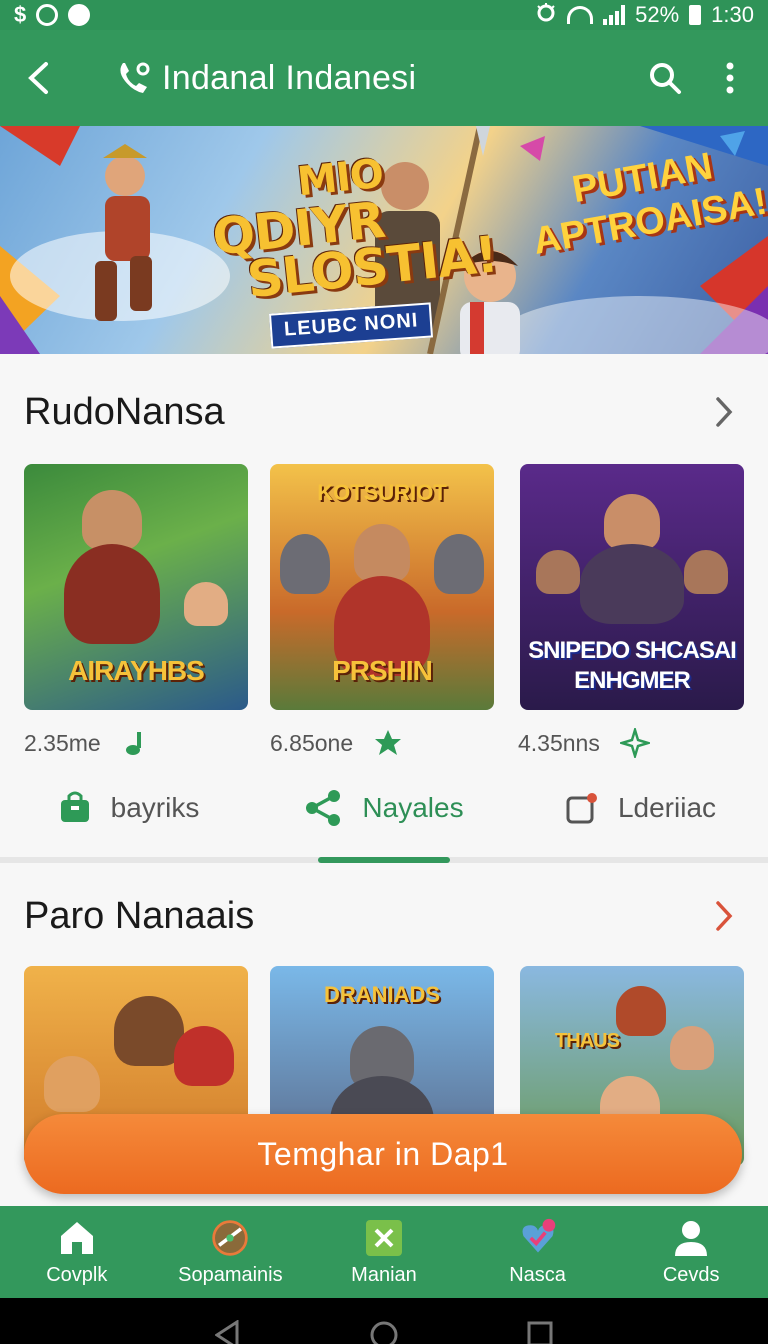  I want to click on game-card-2: KOTSURIOT PRSHIN, so click(382, 587).